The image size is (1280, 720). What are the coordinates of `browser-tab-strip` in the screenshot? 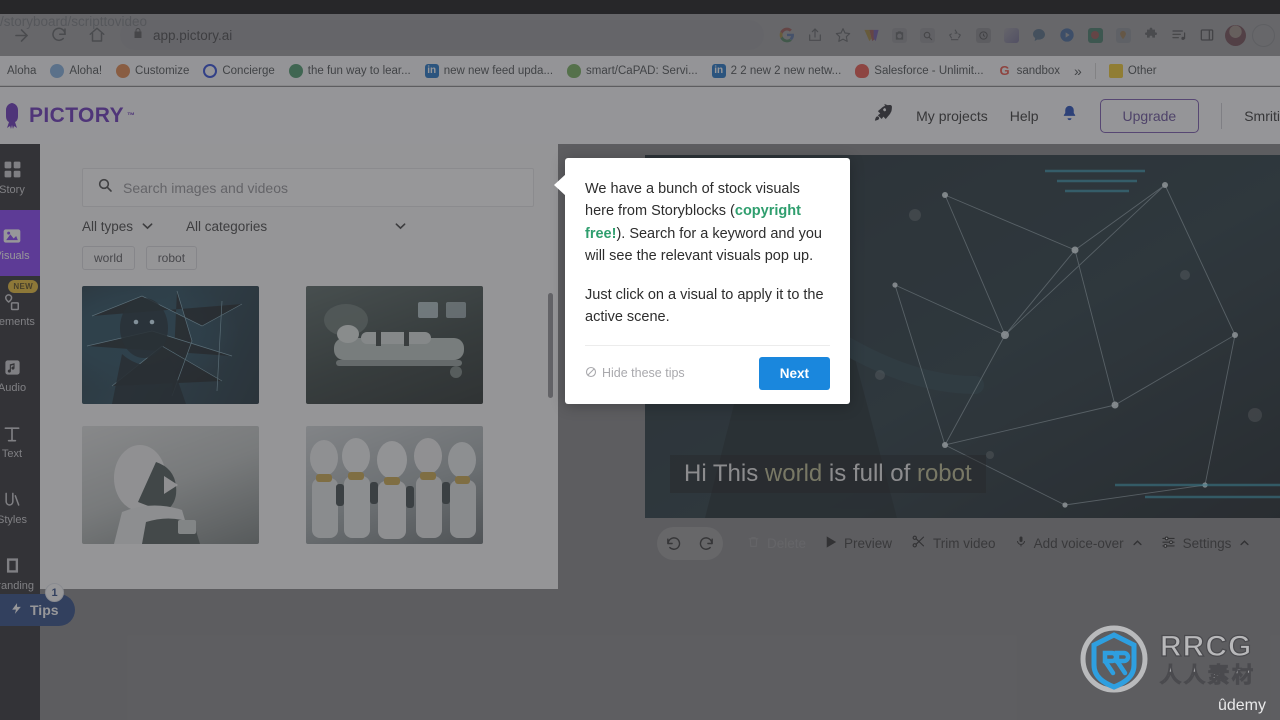 It's located at (640, 7).